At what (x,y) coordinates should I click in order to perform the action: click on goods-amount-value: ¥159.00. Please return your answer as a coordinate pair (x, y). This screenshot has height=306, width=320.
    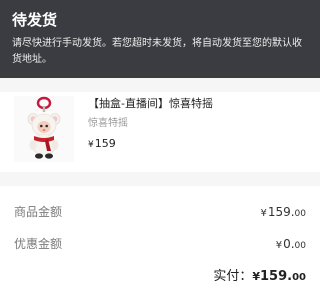
    Looking at the image, I should click on (283, 213).